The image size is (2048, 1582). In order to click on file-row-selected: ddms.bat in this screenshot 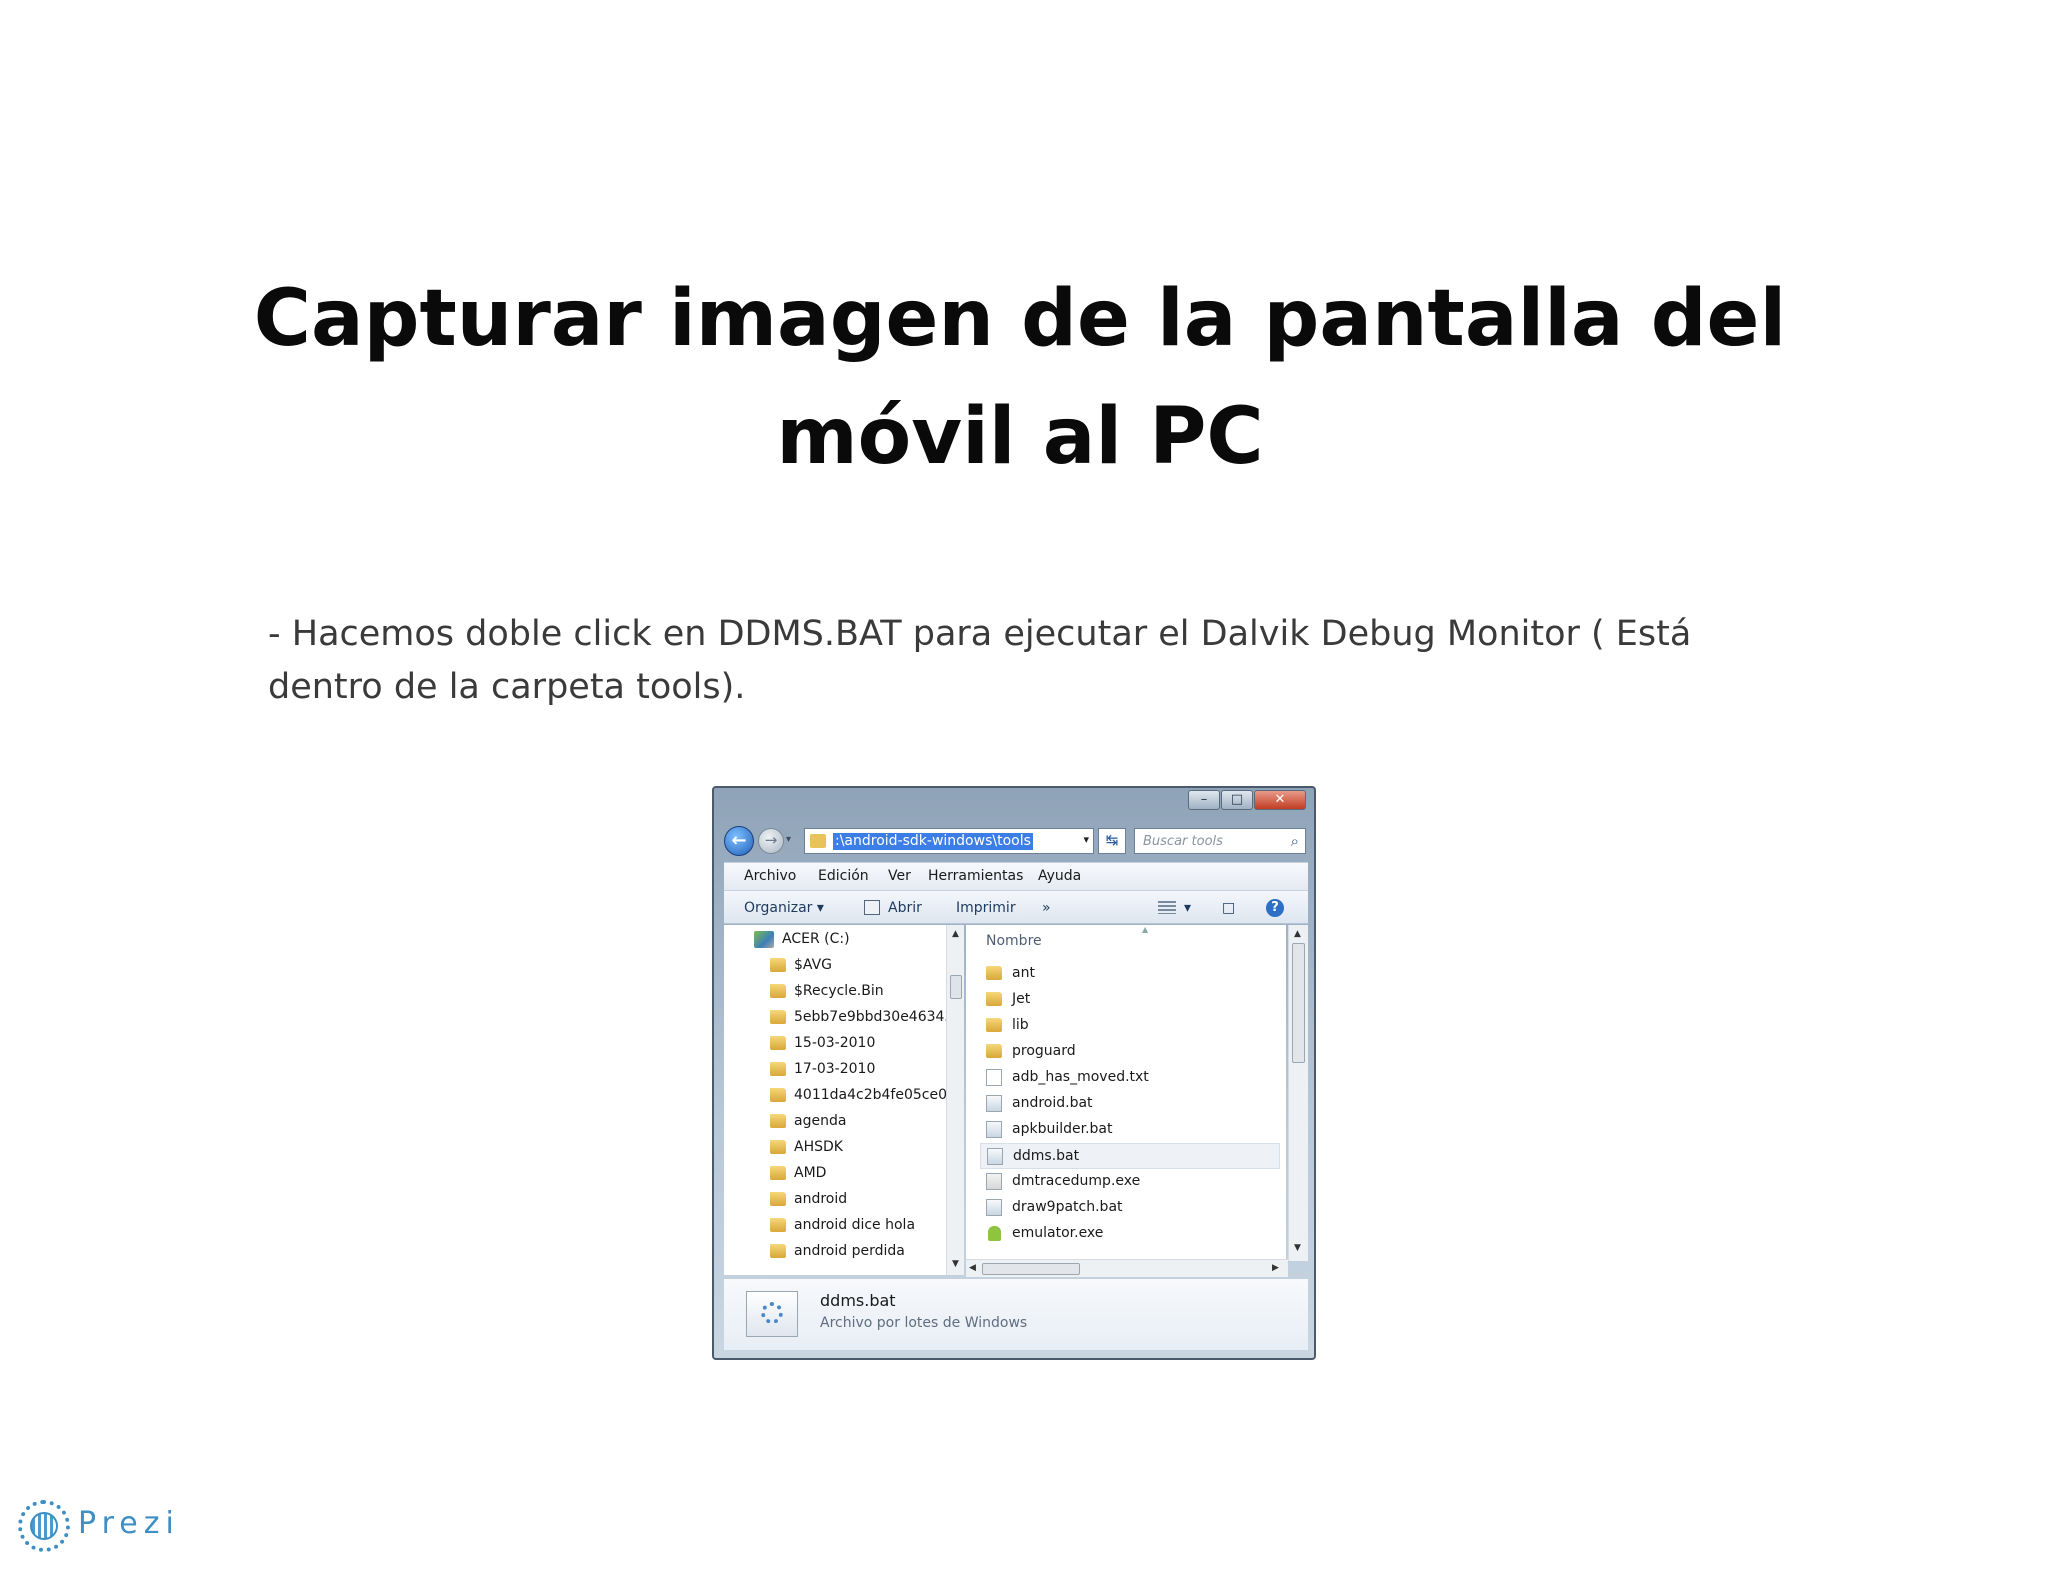, I will do `click(1130, 1156)`.